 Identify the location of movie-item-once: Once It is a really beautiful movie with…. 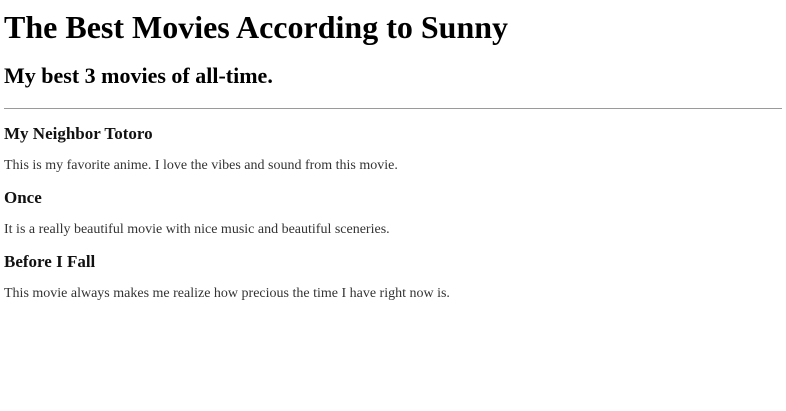
(393, 213).